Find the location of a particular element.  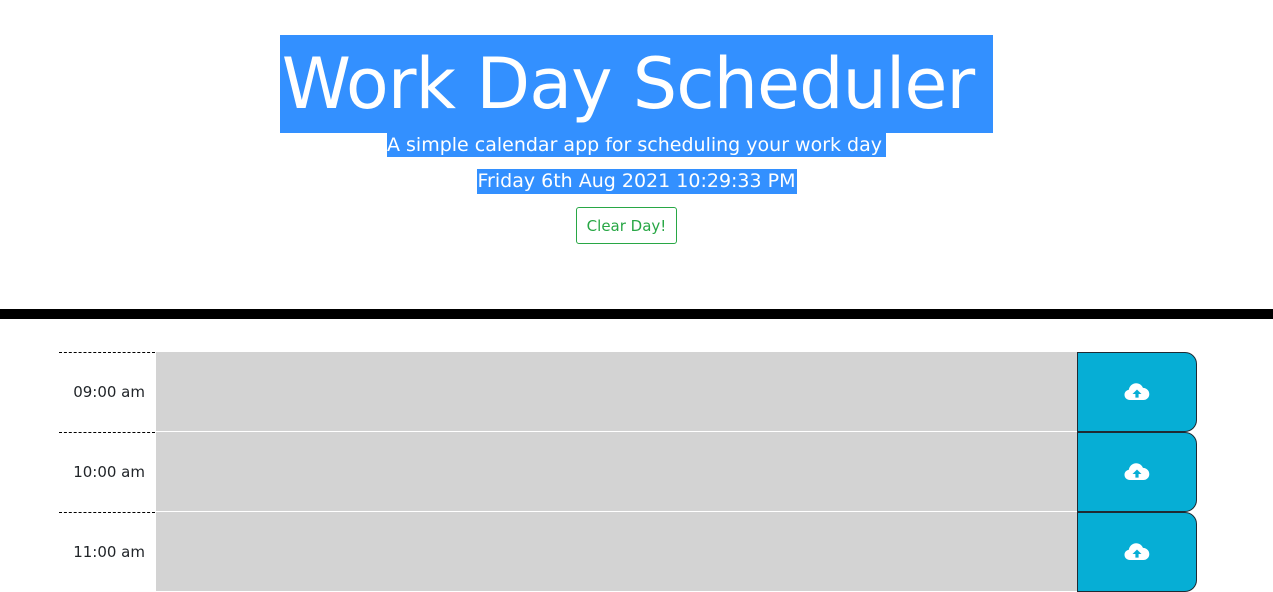

hour-label: 09:00 am is located at coordinates (107, 392).